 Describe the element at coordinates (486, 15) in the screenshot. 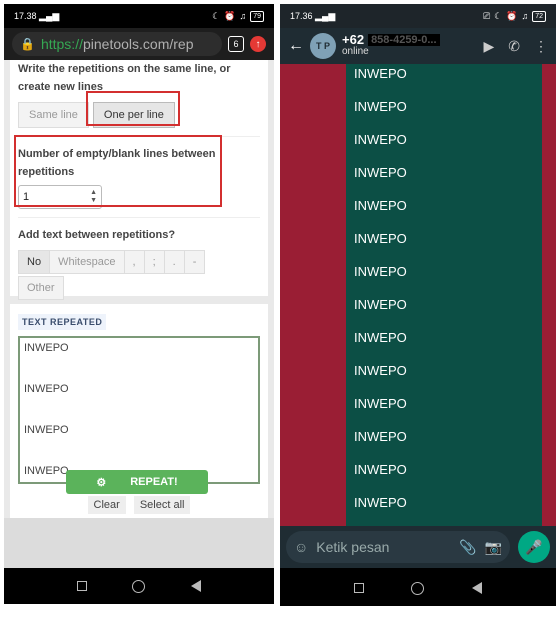

I see `cast-icon: ⎚` at that location.